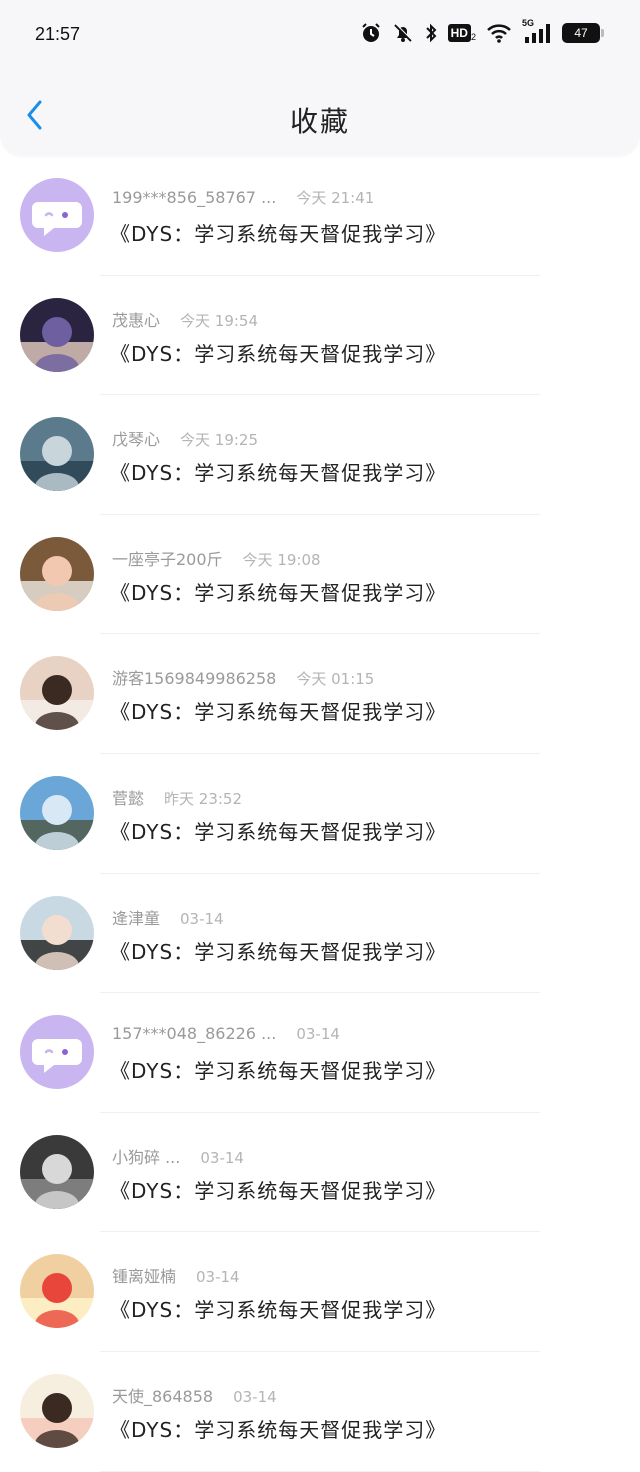  I want to click on status-bar: 21:57 HD 2 5G 47, so click(320, 35).